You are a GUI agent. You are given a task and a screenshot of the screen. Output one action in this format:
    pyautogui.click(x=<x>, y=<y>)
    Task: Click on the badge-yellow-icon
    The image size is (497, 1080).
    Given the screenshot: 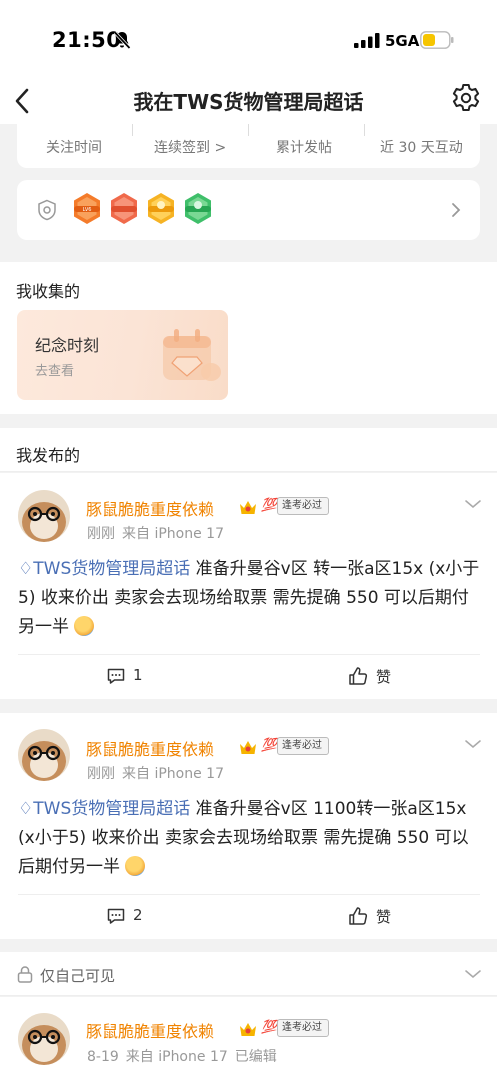 What is the action you would take?
    pyautogui.click(x=161, y=208)
    